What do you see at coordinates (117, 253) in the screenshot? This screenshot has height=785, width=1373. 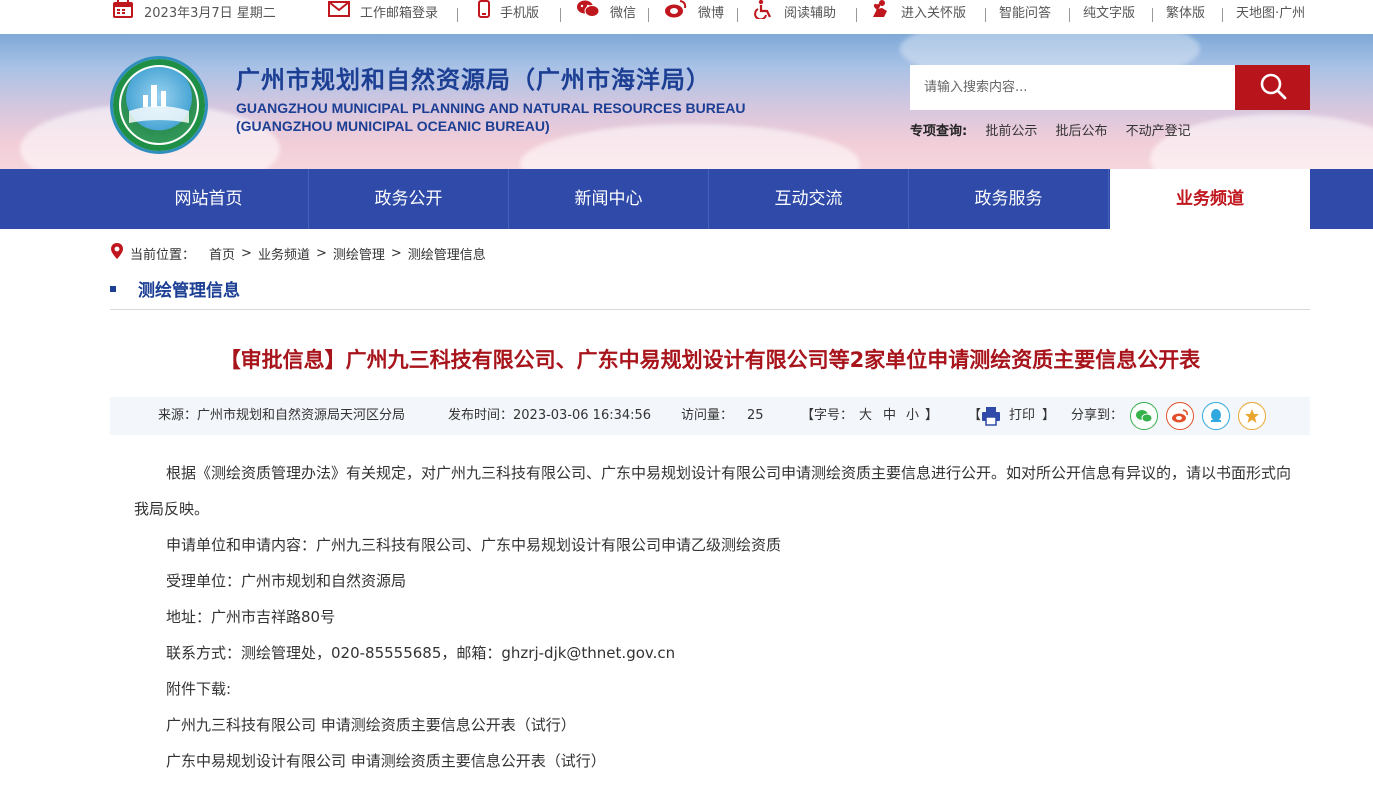 I see `location-pin-icon` at bounding box center [117, 253].